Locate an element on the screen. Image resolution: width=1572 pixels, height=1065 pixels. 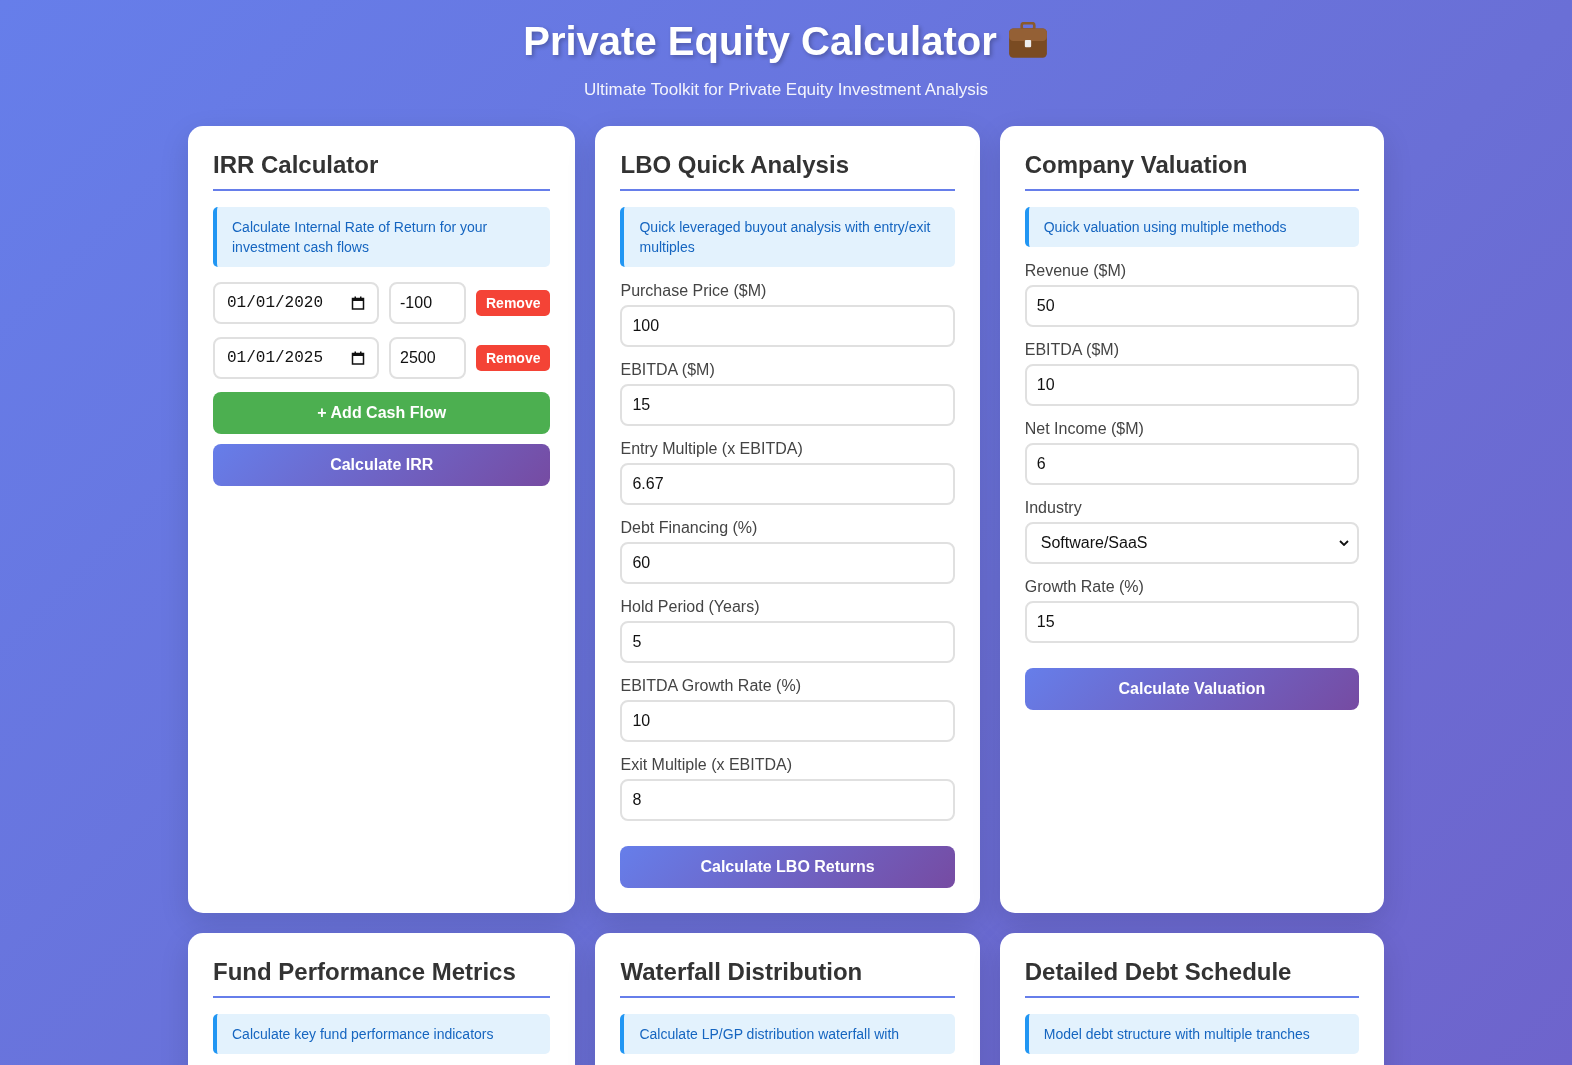
field-label: Exit Multiple (x EBITDA) is located at coordinates (707, 765).